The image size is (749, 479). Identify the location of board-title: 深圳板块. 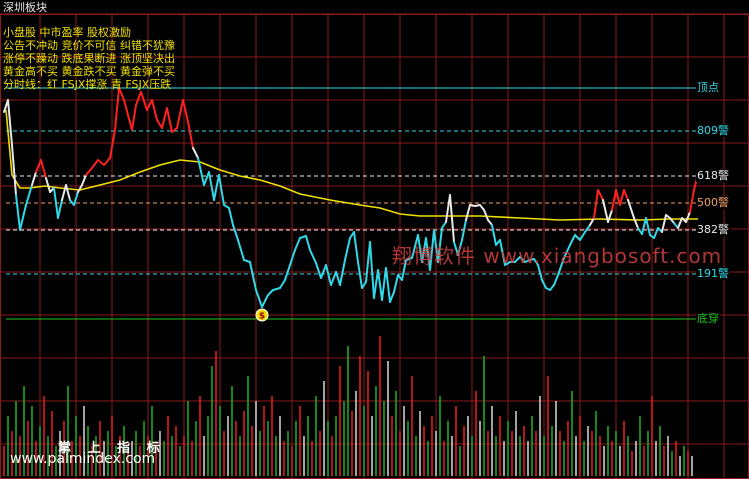
(25, 7).